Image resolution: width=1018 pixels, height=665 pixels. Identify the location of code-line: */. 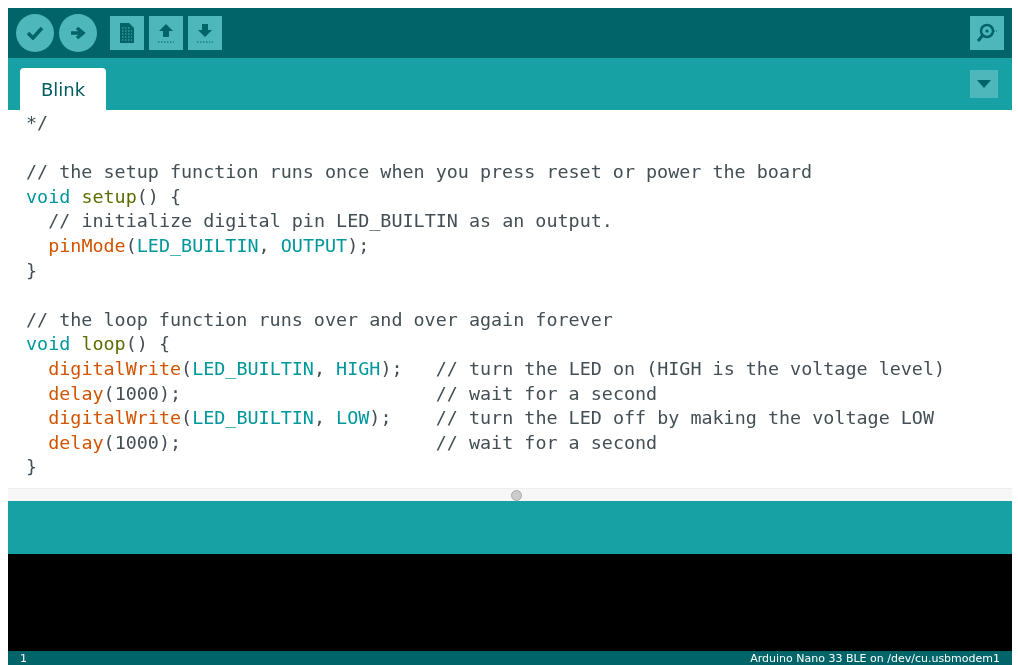
(37, 123).